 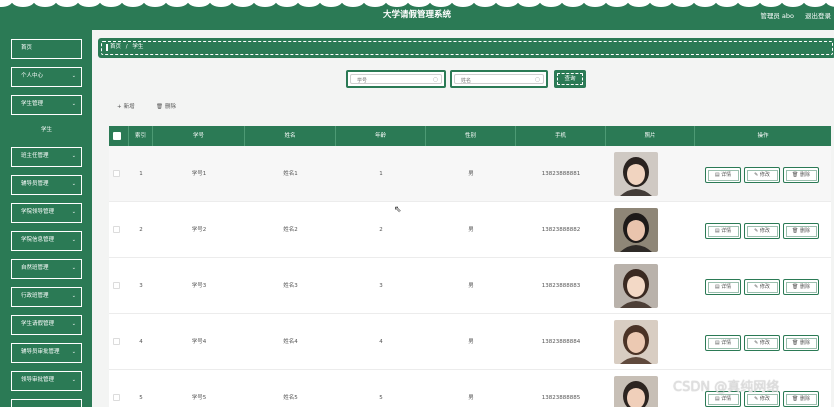 What do you see at coordinates (126, 106) in the screenshot?
I see `add-button: + 新增` at bounding box center [126, 106].